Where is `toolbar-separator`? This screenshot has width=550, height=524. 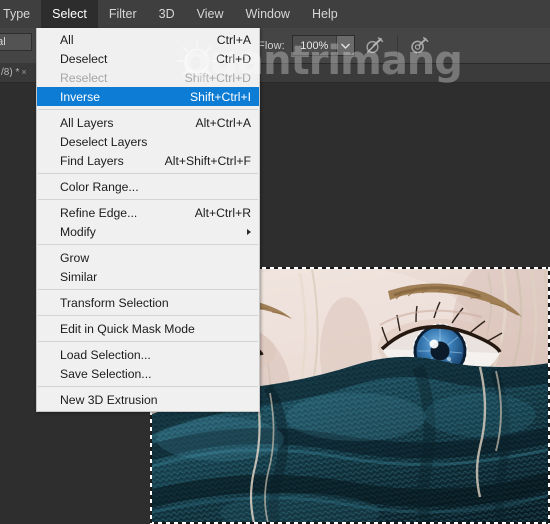
toolbar-separator is located at coordinates (397, 45).